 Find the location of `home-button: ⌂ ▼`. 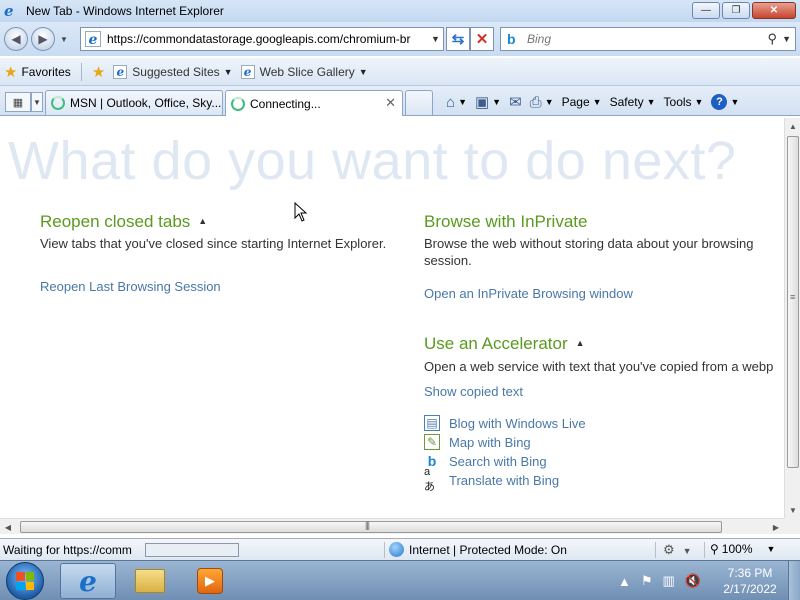

home-button: ⌂ ▼ is located at coordinates (456, 102).